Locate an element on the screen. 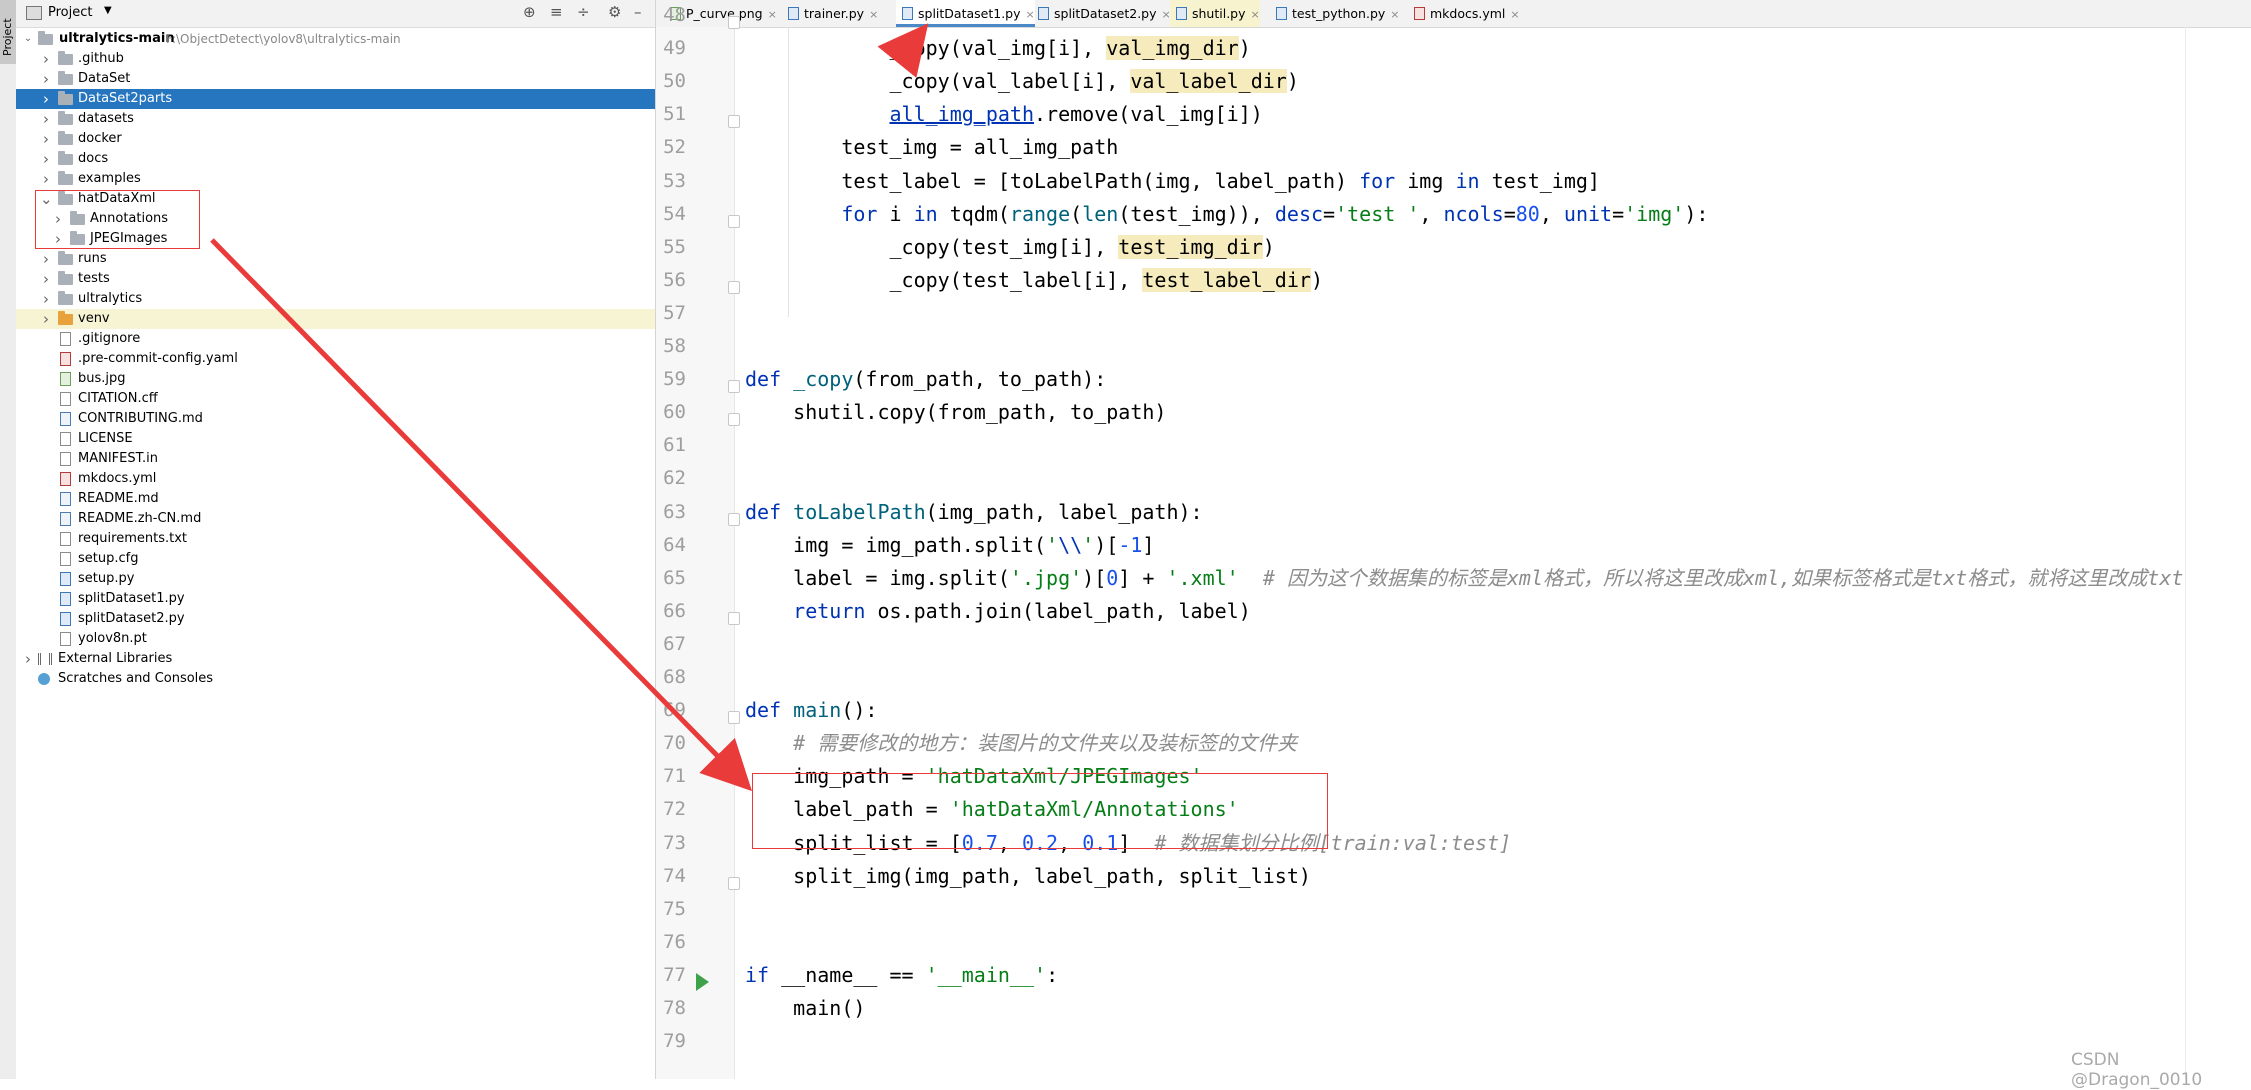 The width and height of the screenshot is (2251, 1090). chevron-down-icon: ⌄ is located at coordinates (28, 39).